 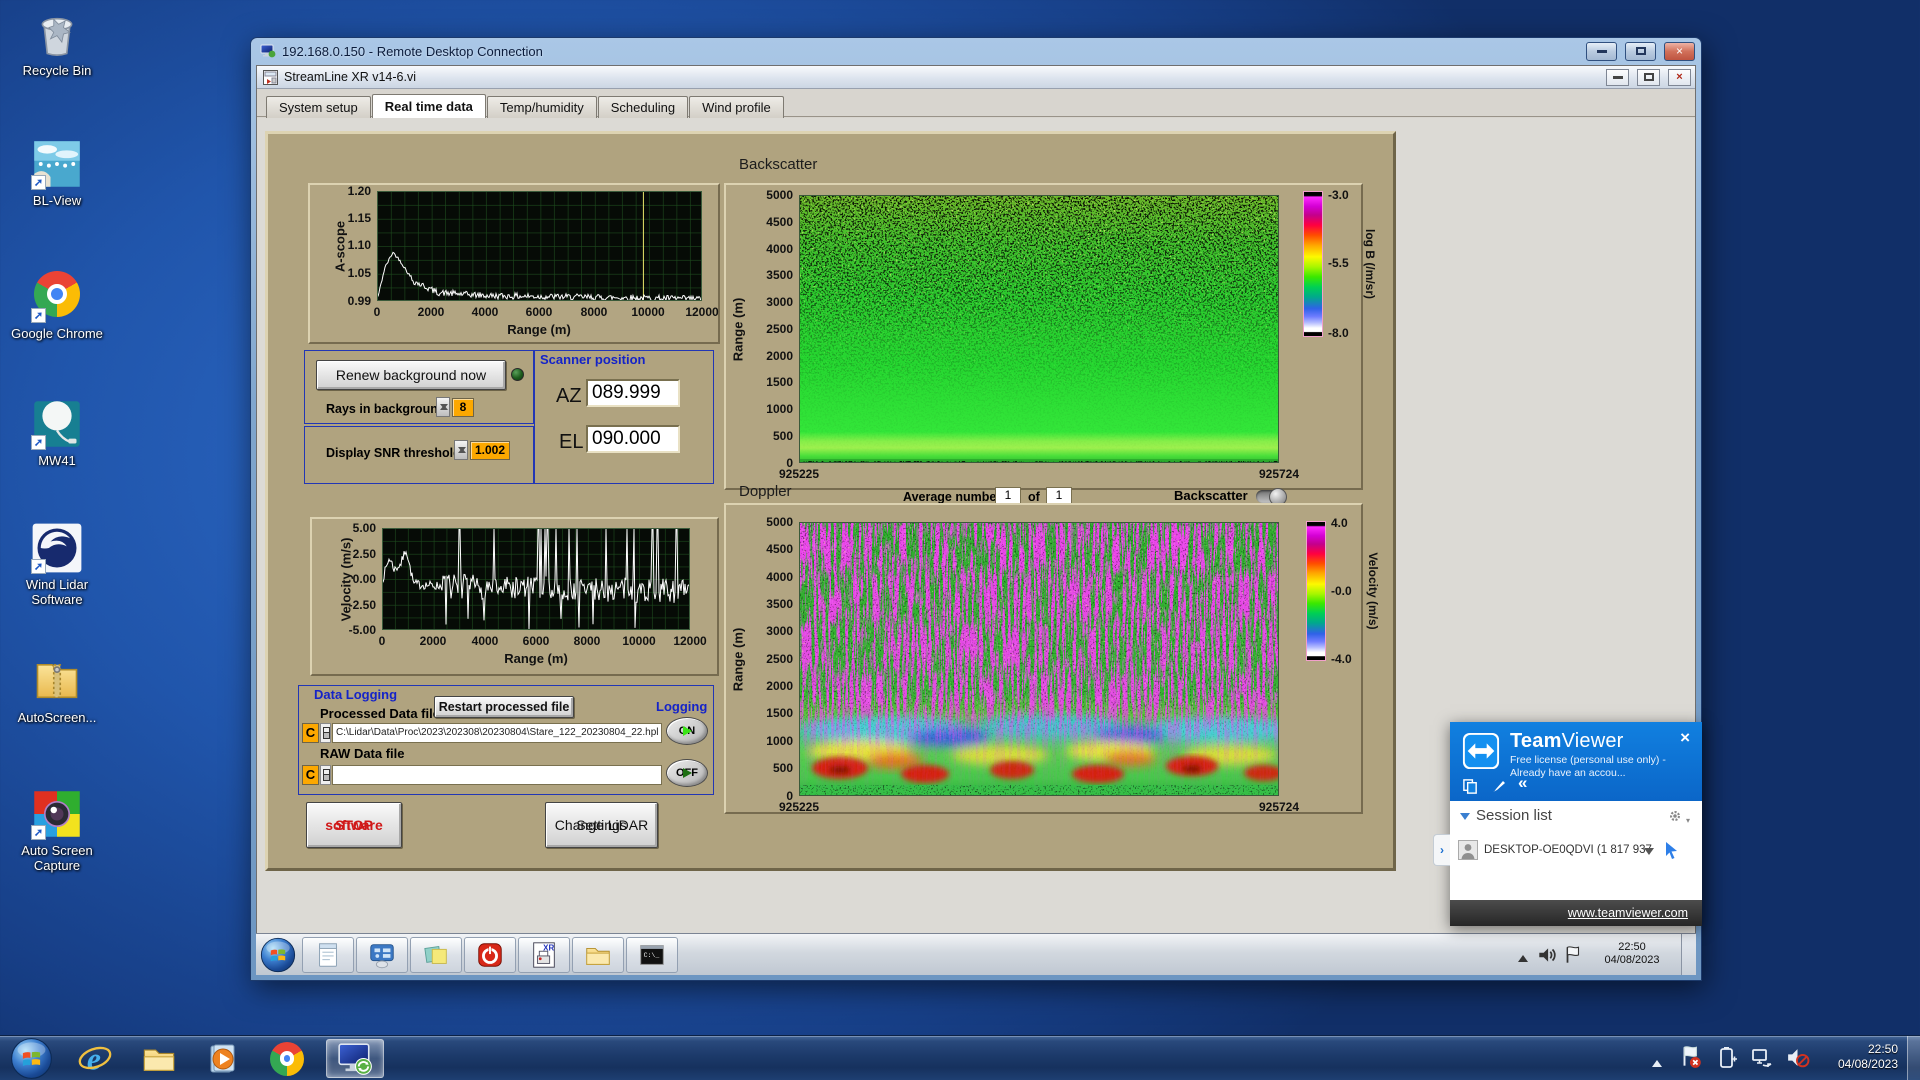 What do you see at coordinates (356, 694) in the screenshot?
I see `data-logging-title: Data Logging` at bounding box center [356, 694].